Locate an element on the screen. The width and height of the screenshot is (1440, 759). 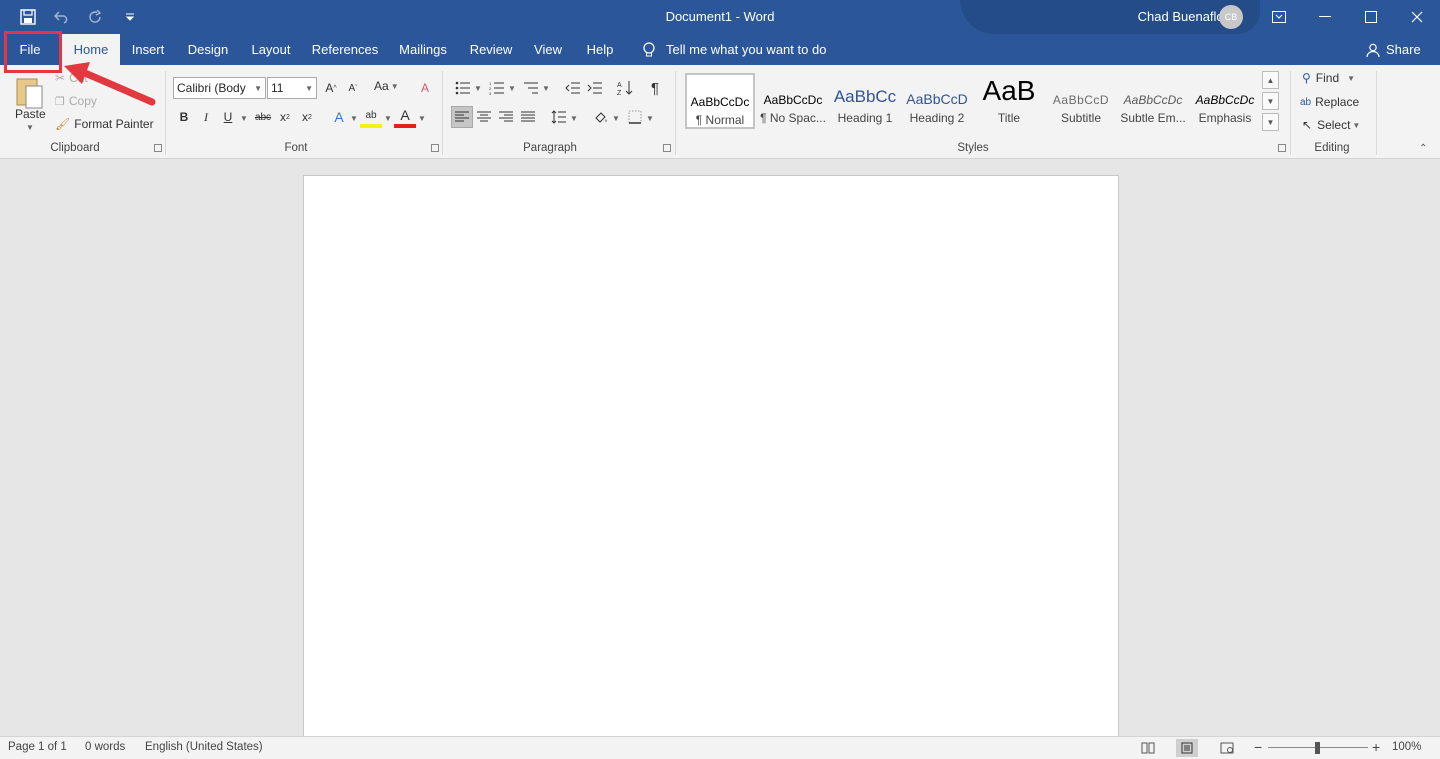
zoom-slider-thumb is located at coordinates (1317, 748).